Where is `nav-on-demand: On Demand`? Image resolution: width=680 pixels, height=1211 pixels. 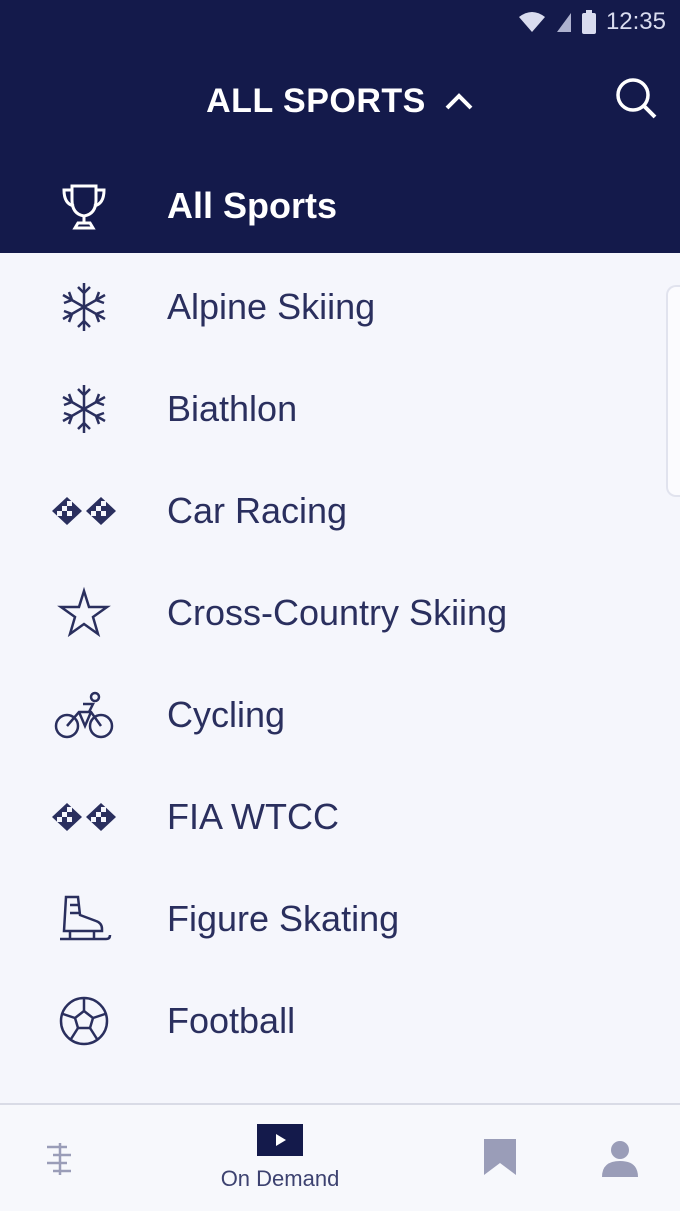 nav-on-demand: On Demand is located at coordinates (280, 1158).